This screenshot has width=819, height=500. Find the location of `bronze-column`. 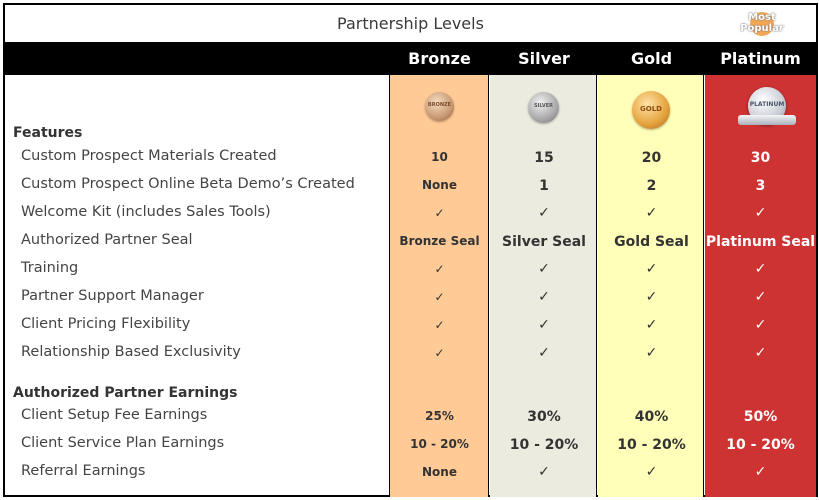

bronze-column is located at coordinates (439, 286).